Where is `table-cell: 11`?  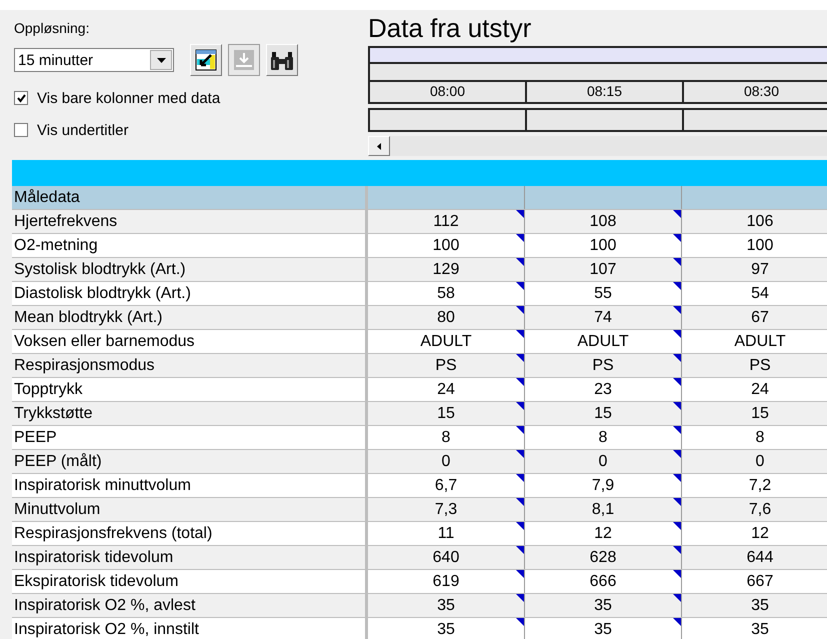 table-cell: 11 is located at coordinates (446, 533).